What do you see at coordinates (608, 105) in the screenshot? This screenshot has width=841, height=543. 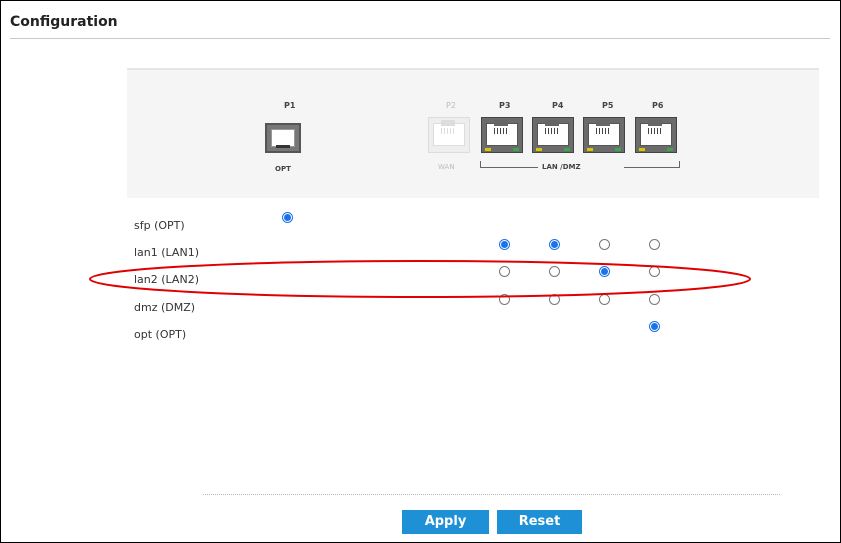 I see `port-label-p5: P5` at bounding box center [608, 105].